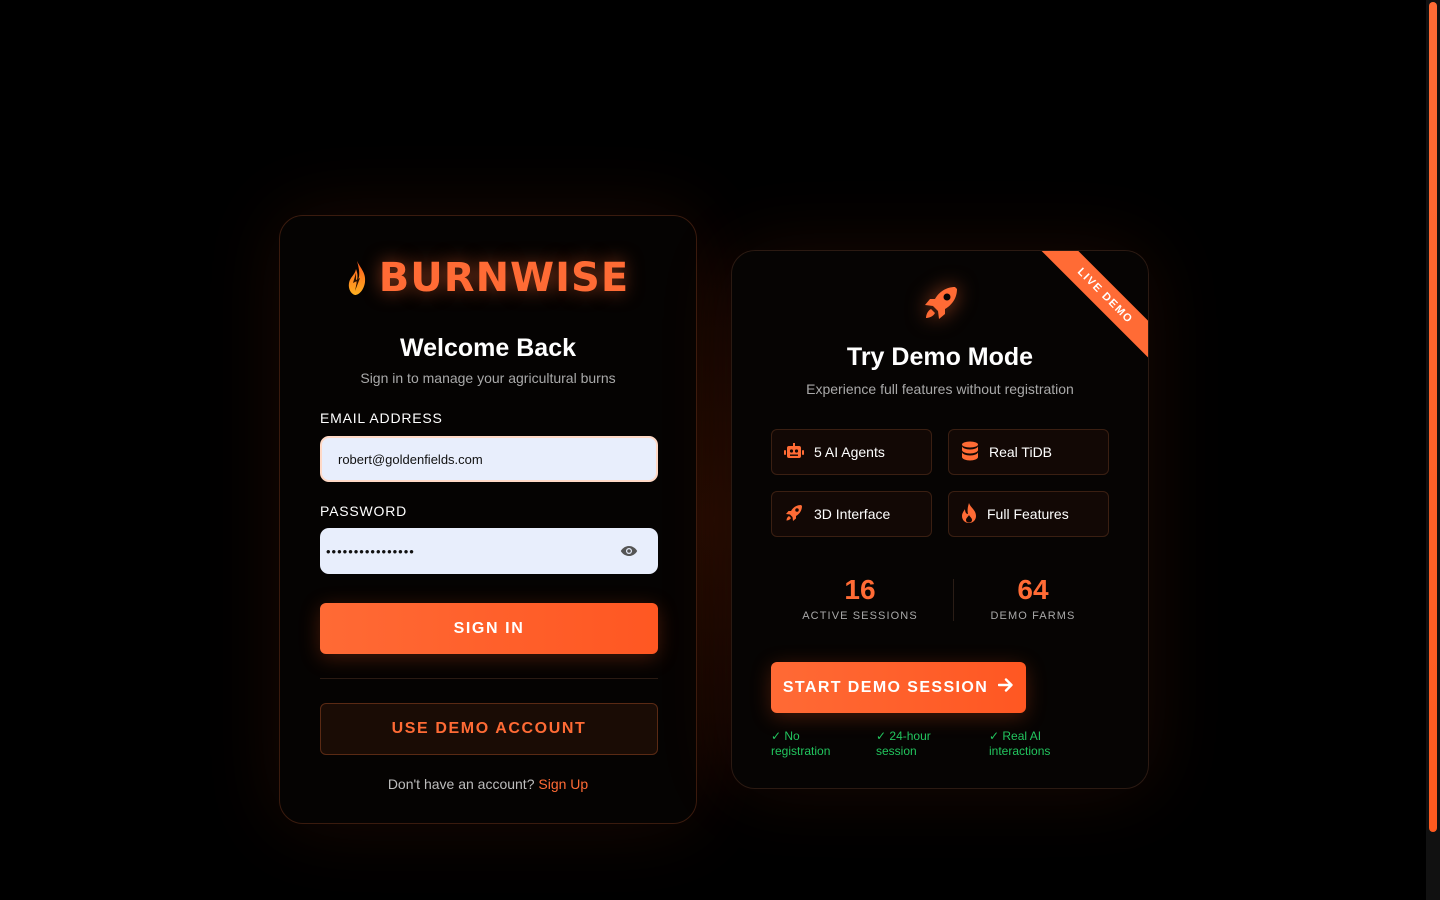 Image resolution: width=1440 pixels, height=900 pixels. I want to click on use-demo-account-button: USE DEMO ACCOUNT, so click(489, 729).